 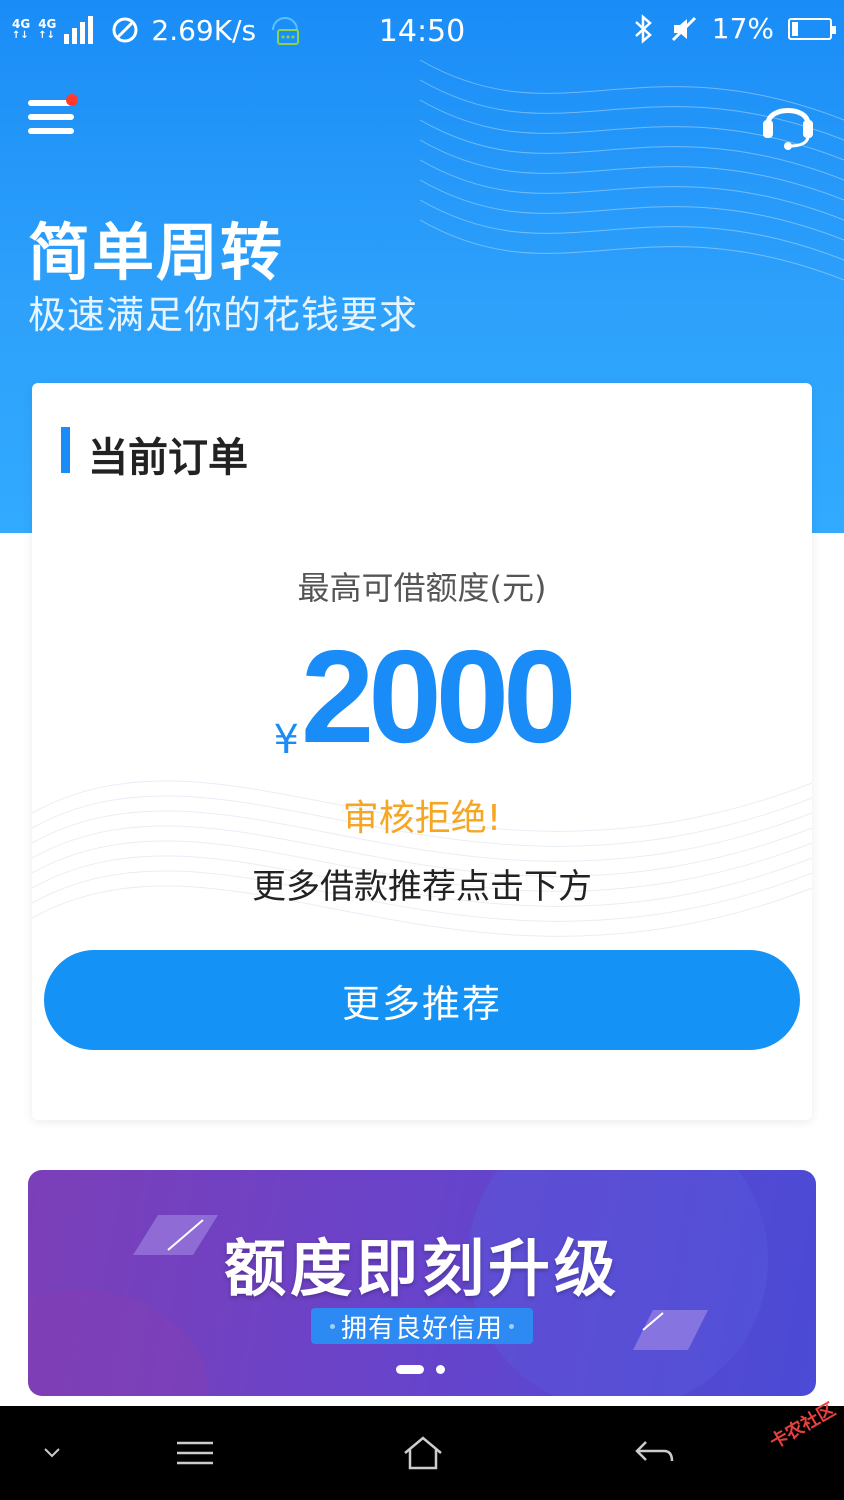 I want to click on banner-shape-right, so click(x=670, y=1330).